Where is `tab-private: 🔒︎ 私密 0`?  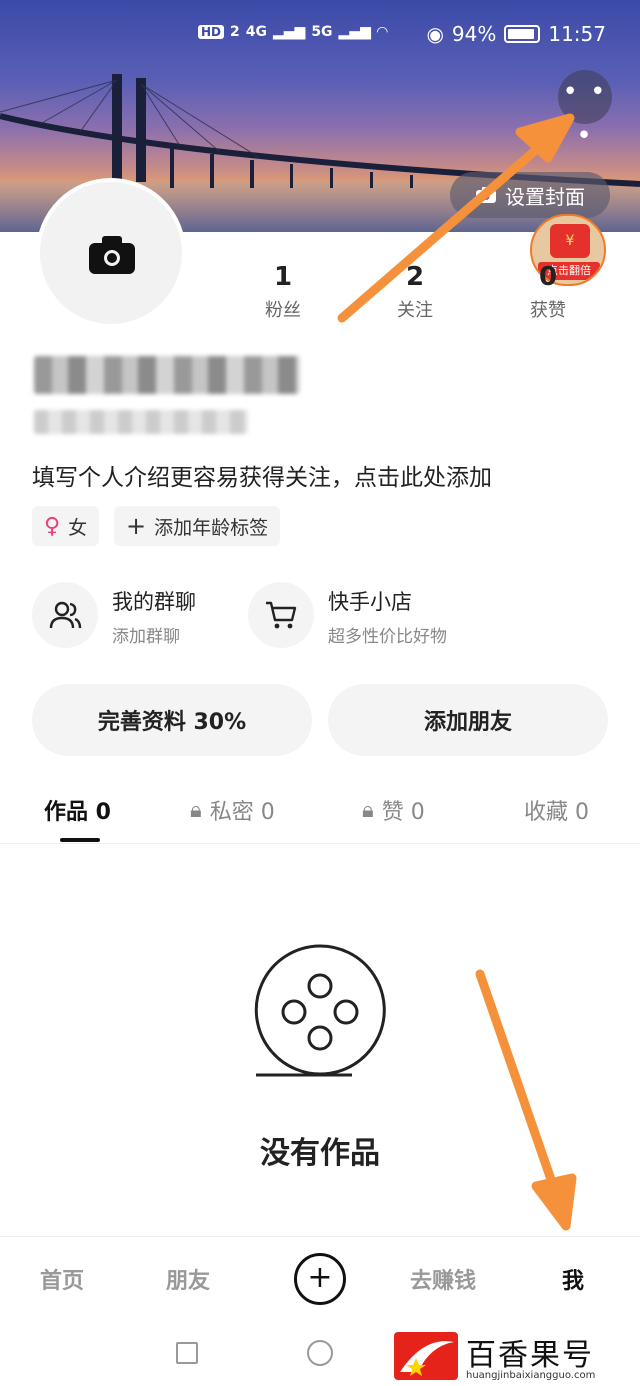
tab-private: 🔒︎ 私密 0 is located at coordinates (232, 810).